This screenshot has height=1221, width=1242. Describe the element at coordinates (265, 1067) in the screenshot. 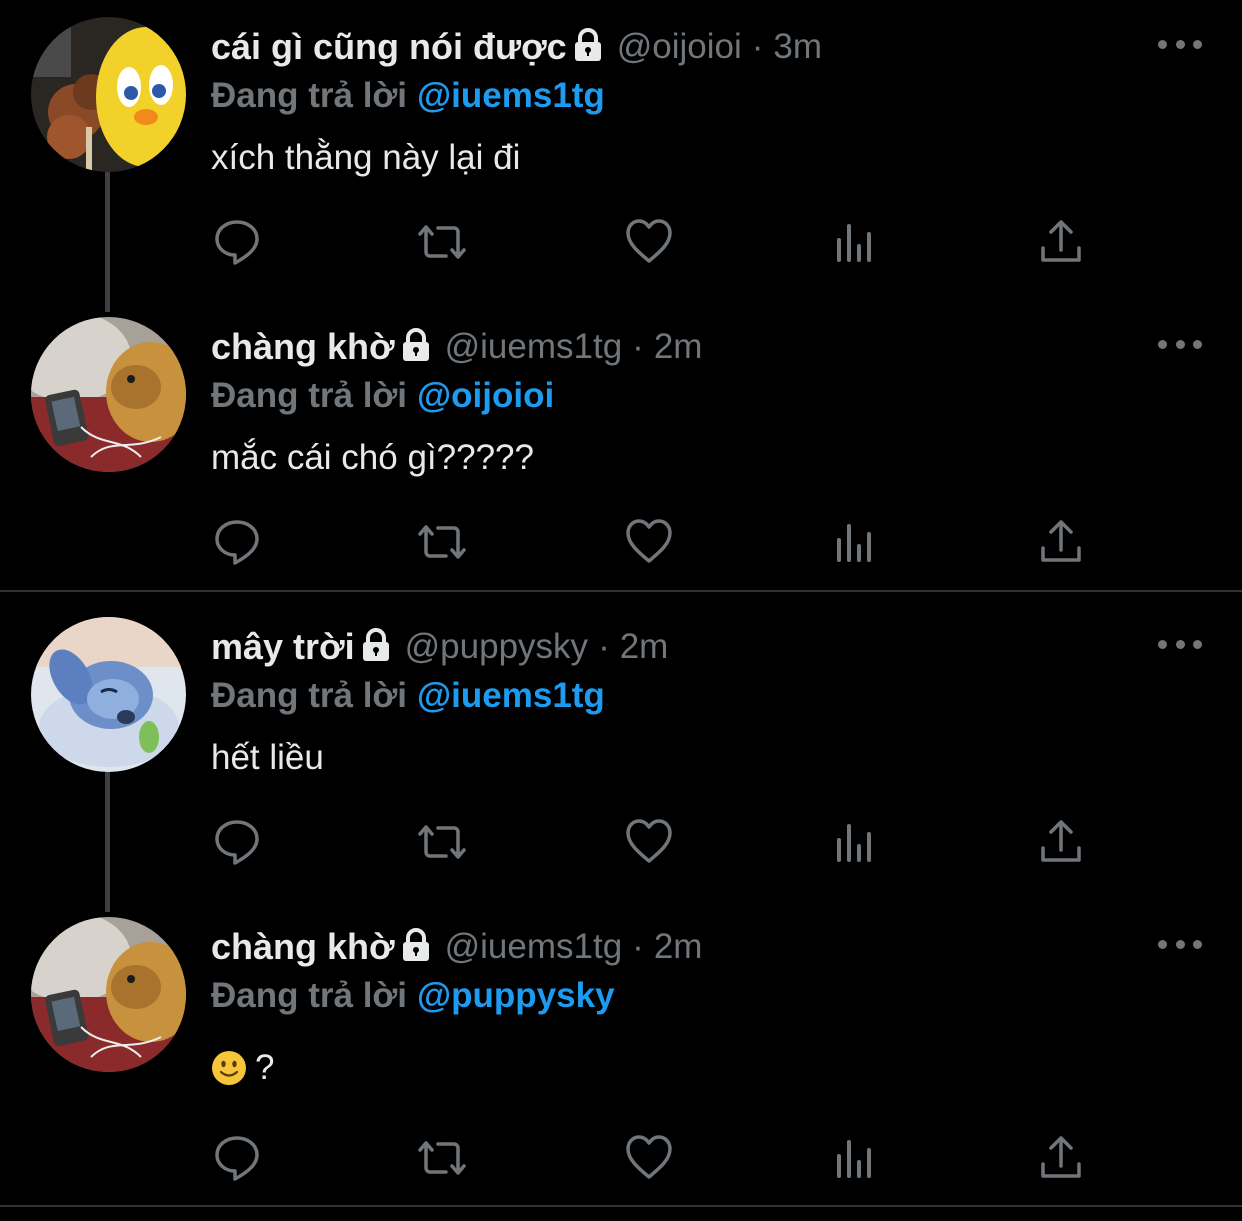

I see `tweet-text: ?` at that location.